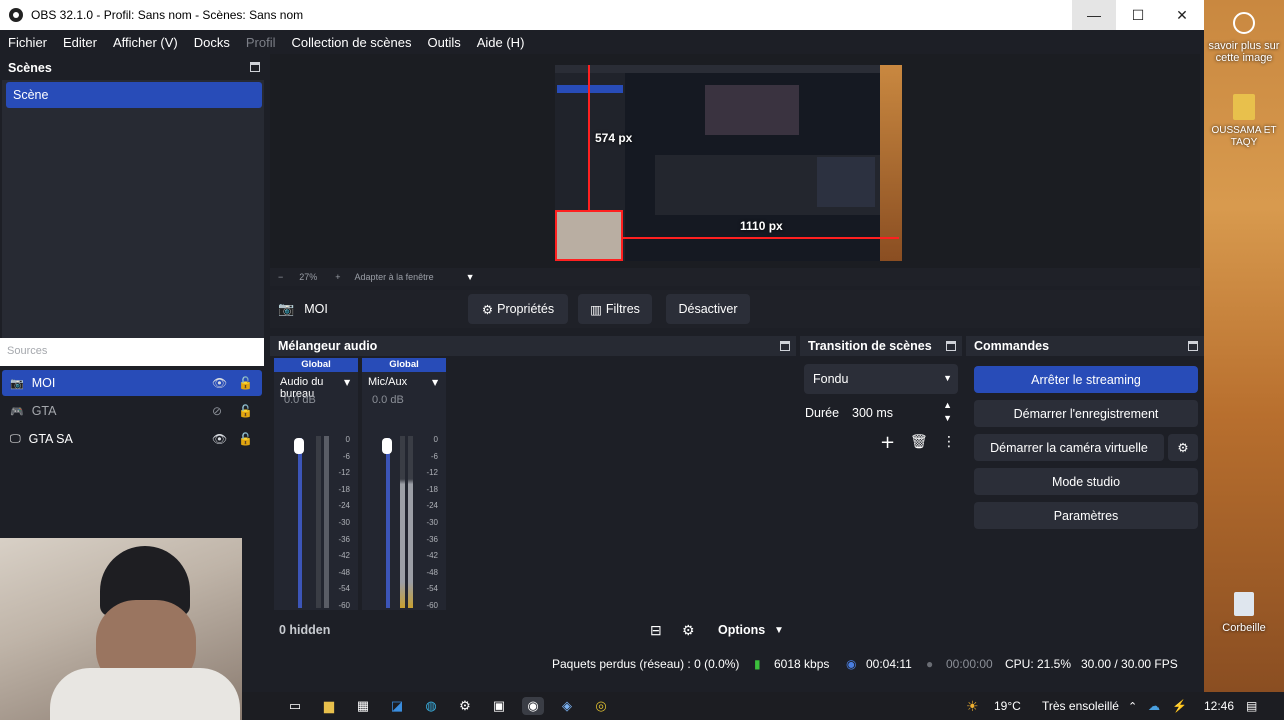 Image resolution: width=1284 pixels, height=720 pixels. I want to click on menu-fichier: Fichier, so click(27, 42).